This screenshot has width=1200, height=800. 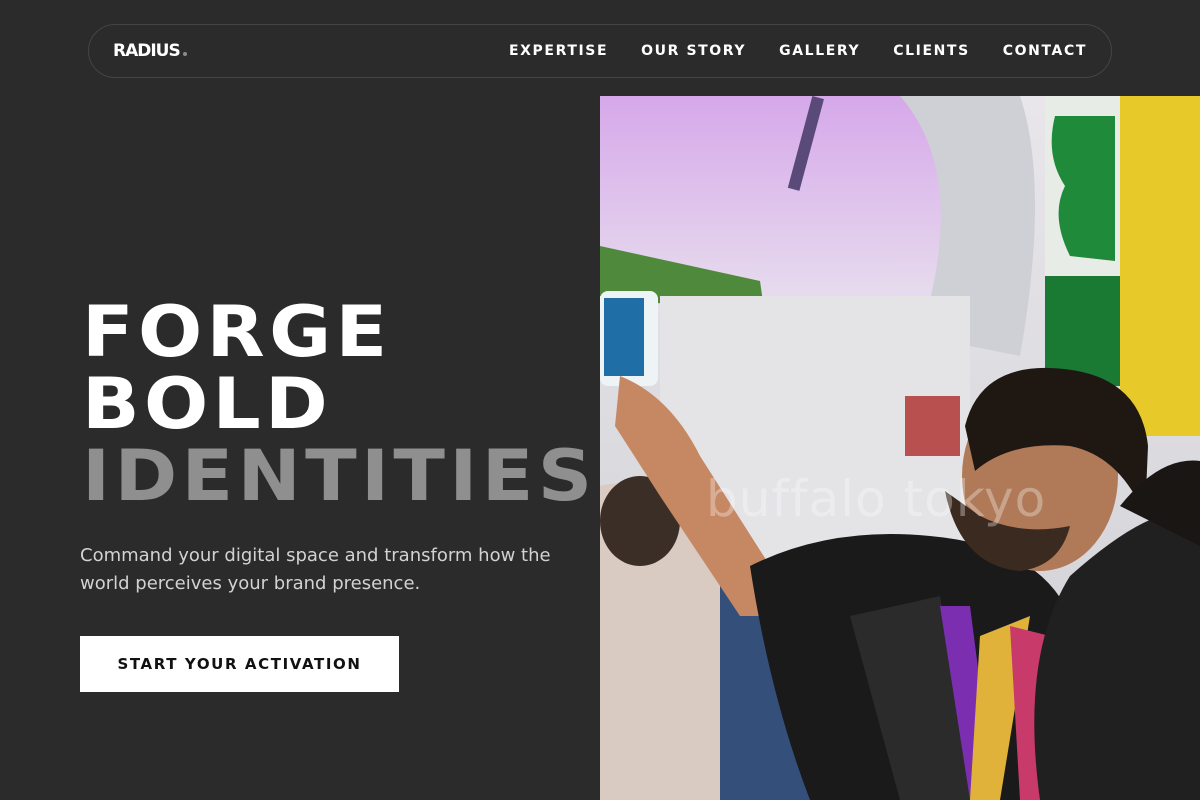 I want to click on nav-link-clients: CLIENTS, so click(x=931, y=51).